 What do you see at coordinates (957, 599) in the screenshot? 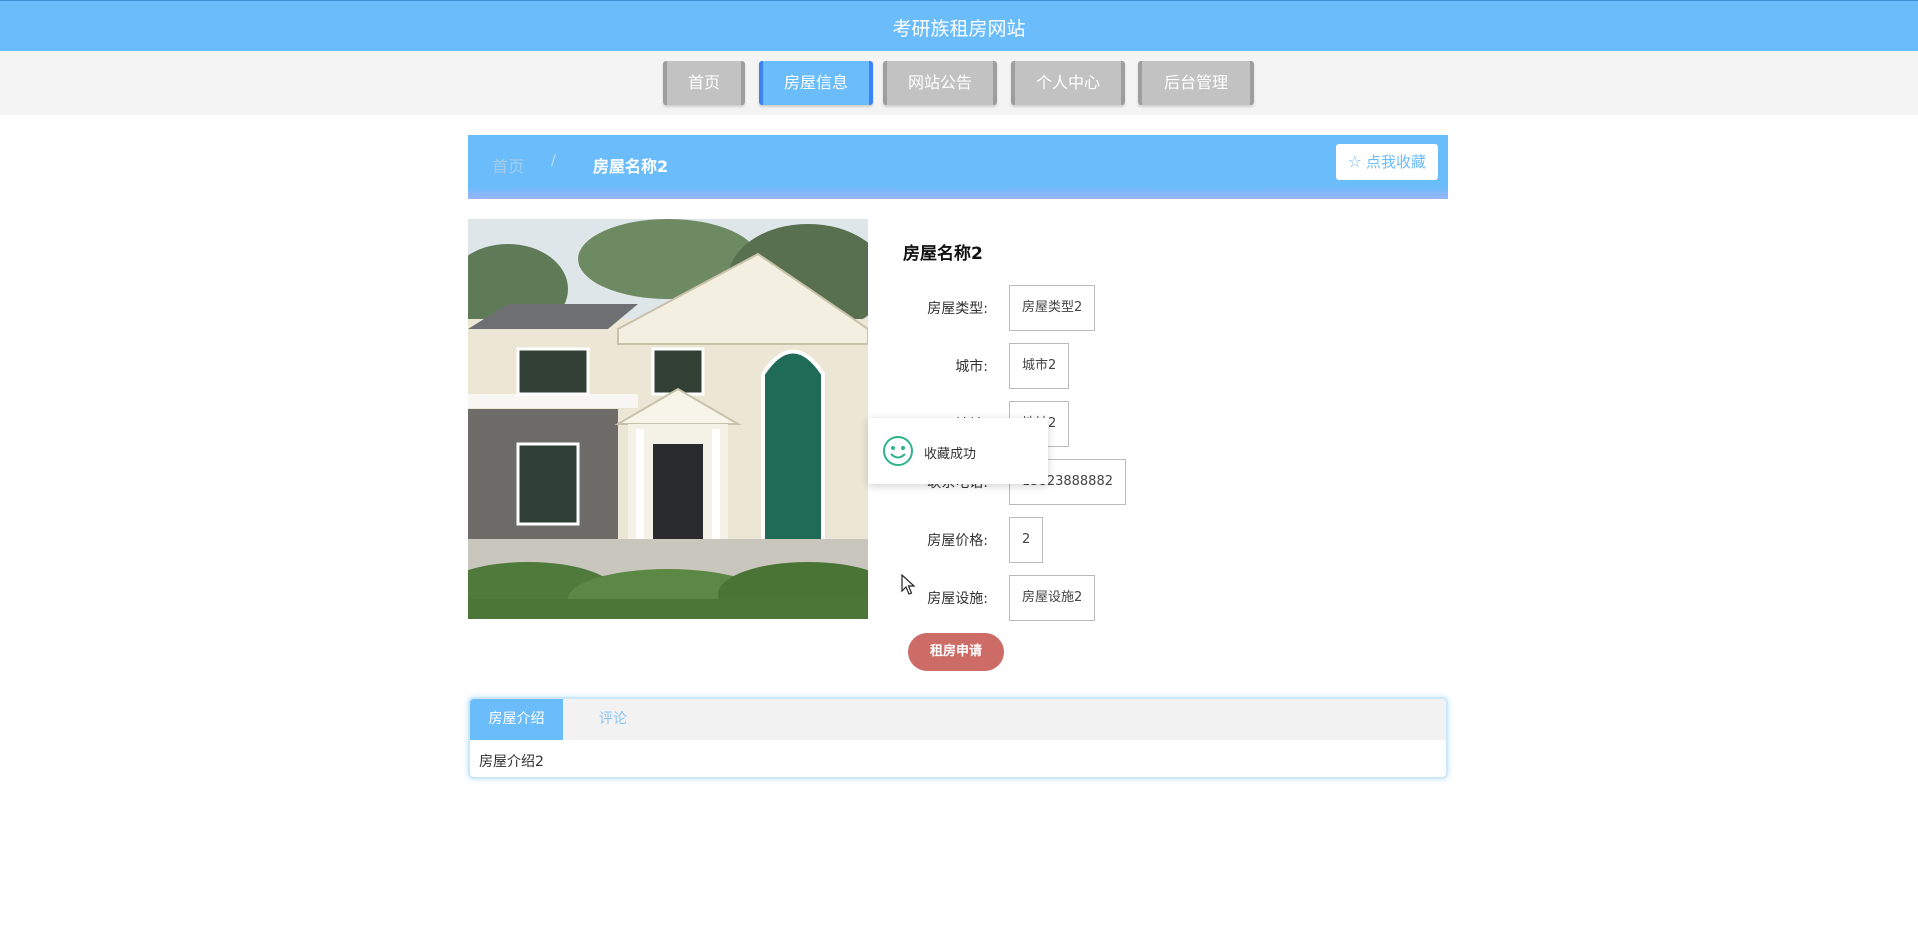
I see `field-label-facilities: 房屋设施:` at bounding box center [957, 599].